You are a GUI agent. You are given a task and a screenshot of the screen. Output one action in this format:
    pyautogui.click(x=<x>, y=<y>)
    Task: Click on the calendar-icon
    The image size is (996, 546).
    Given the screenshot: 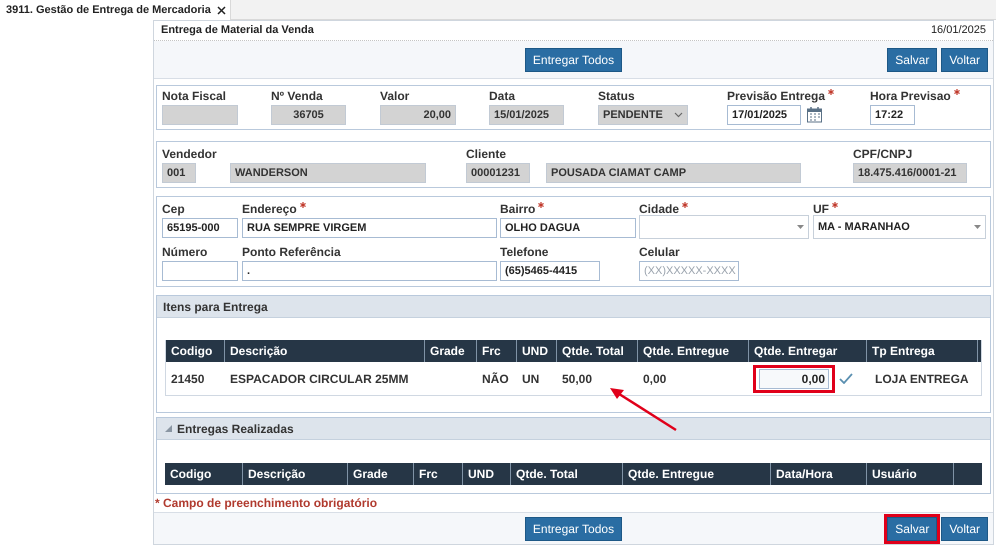 What is the action you would take?
    pyautogui.click(x=814, y=115)
    